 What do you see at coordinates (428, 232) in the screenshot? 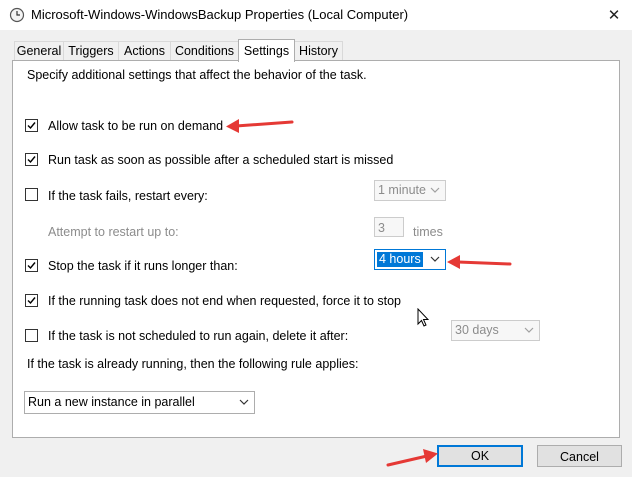
I see `restart-attempts-unit: times` at bounding box center [428, 232].